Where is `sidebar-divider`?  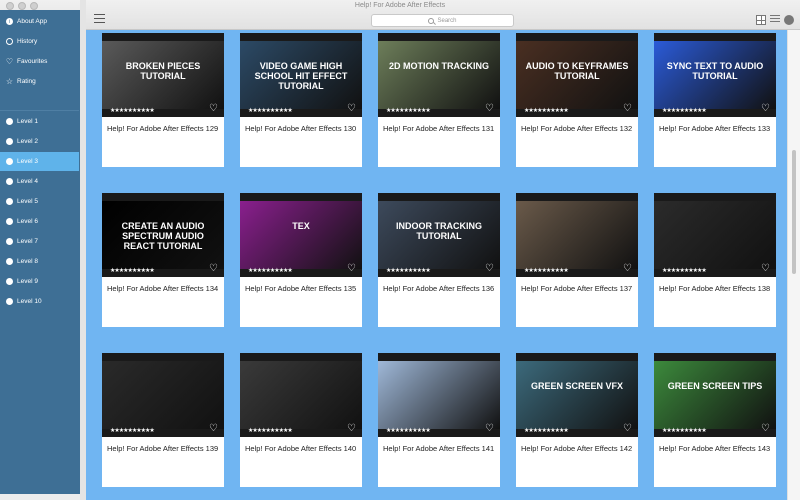
sidebar-divider is located at coordinates (39, 110).